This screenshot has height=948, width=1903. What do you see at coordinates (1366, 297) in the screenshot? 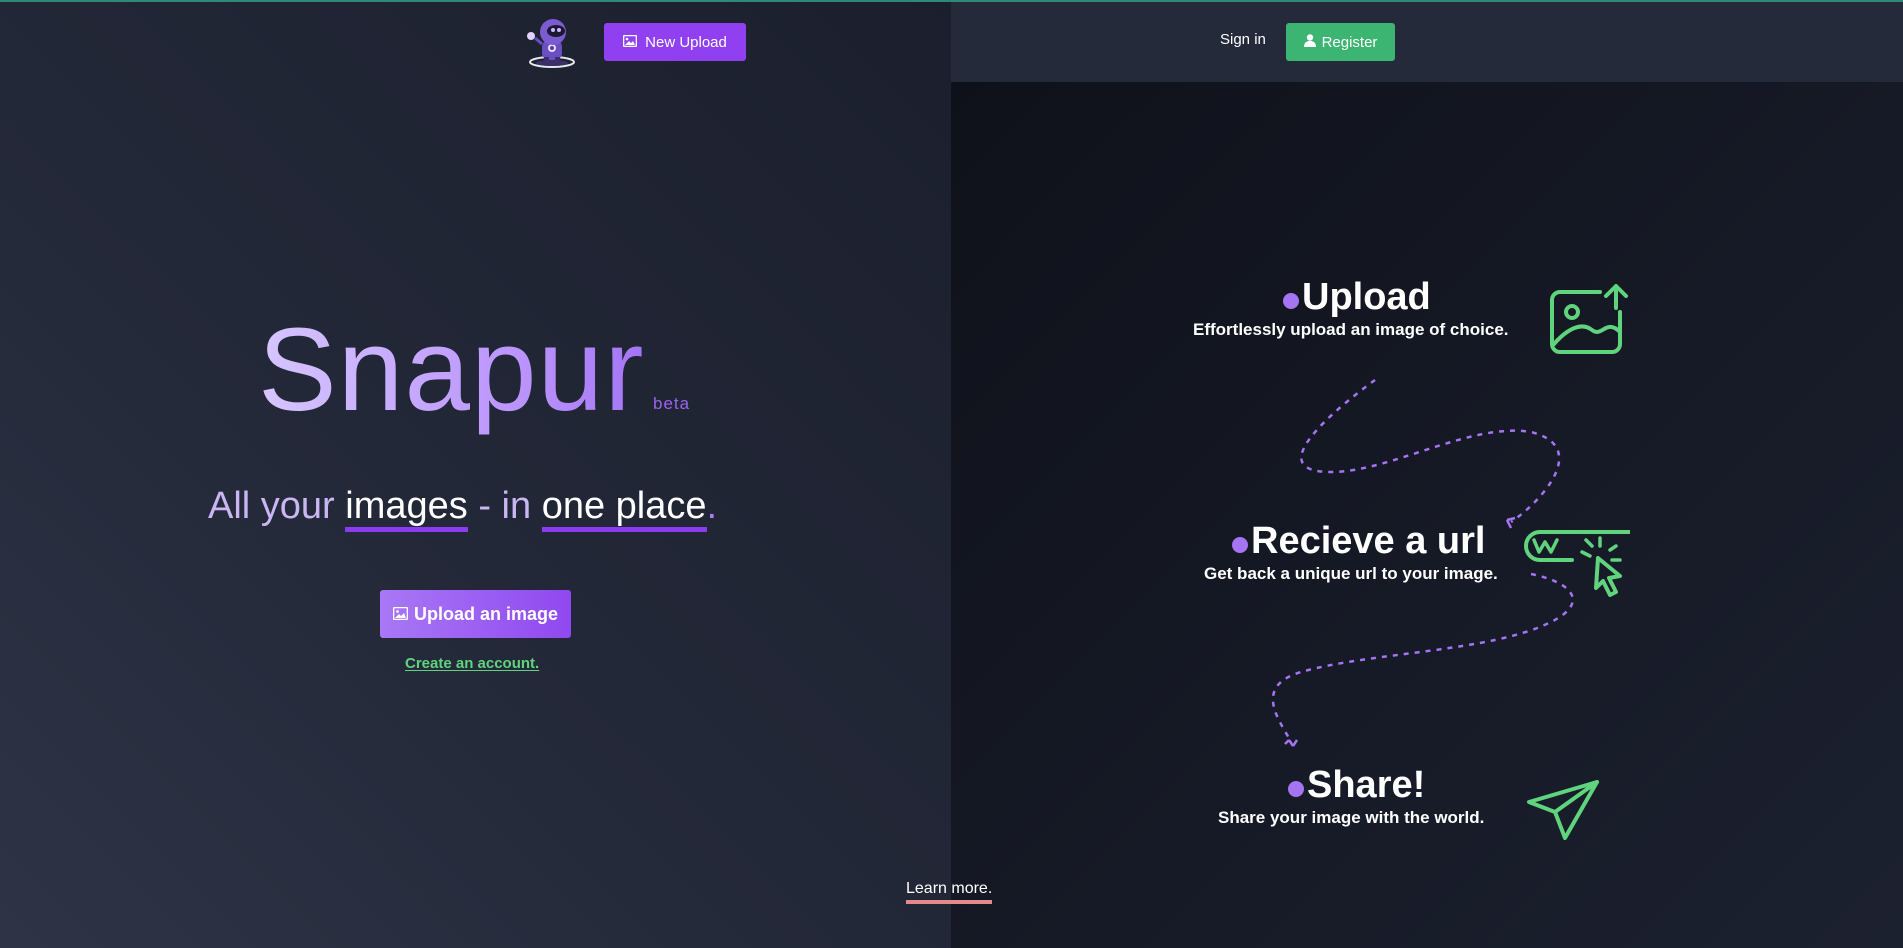
I see `step-upload-title-text: Upload` at bounding box center [1366, 297].